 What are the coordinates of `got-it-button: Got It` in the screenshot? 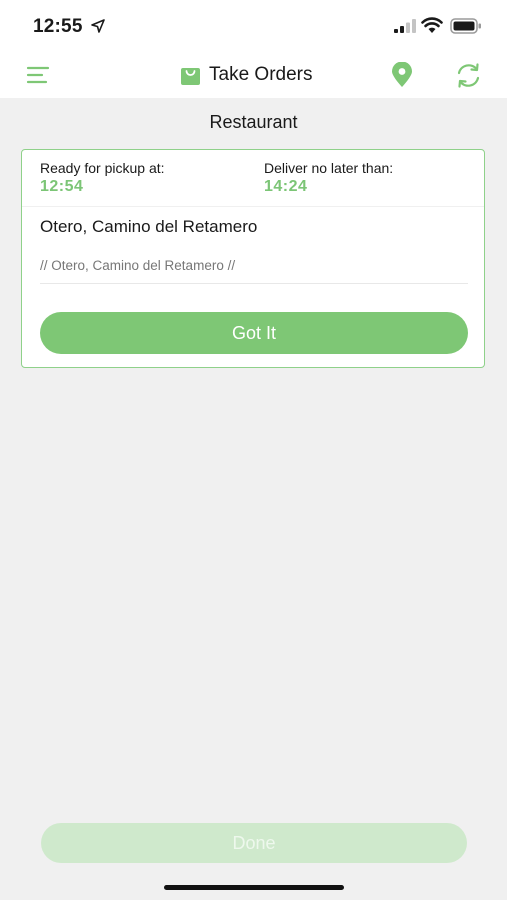 It's located at (254, 333).